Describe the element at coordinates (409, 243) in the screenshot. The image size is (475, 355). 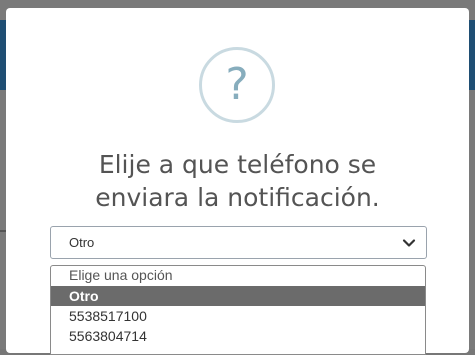
I see `chevron-down-icon` at that location.